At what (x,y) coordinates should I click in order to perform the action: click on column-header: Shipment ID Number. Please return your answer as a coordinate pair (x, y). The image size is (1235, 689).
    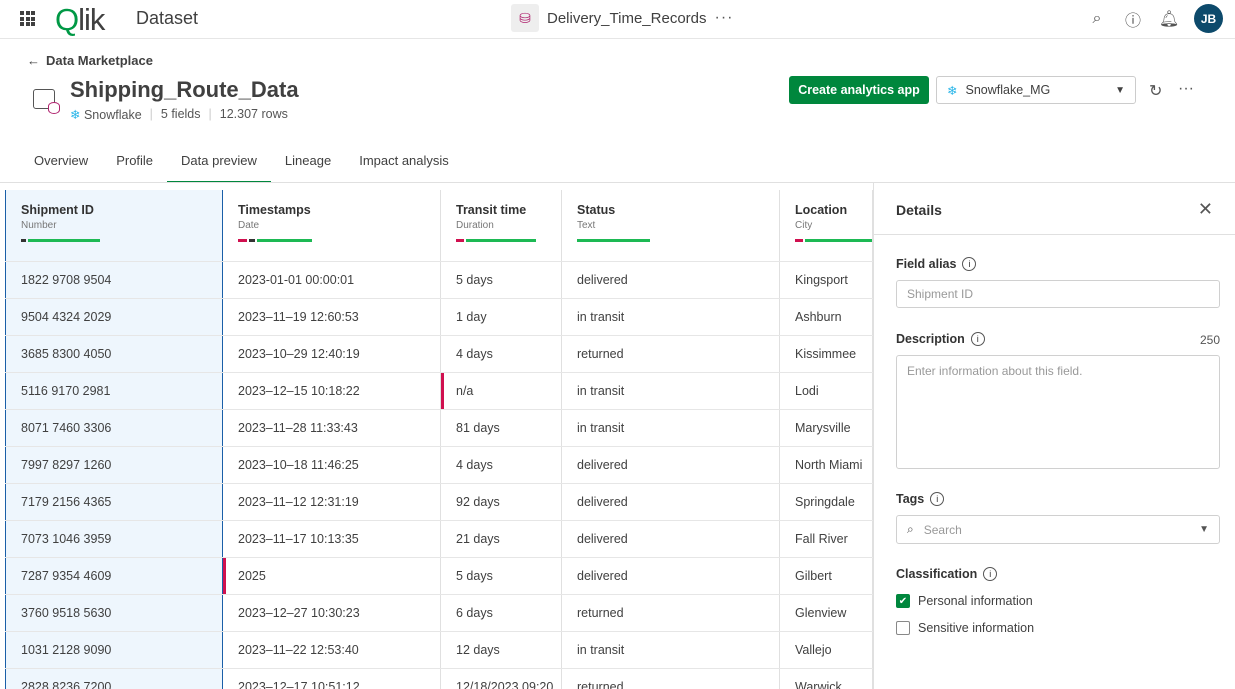
    Looking at the image, I should click on (114, 225).